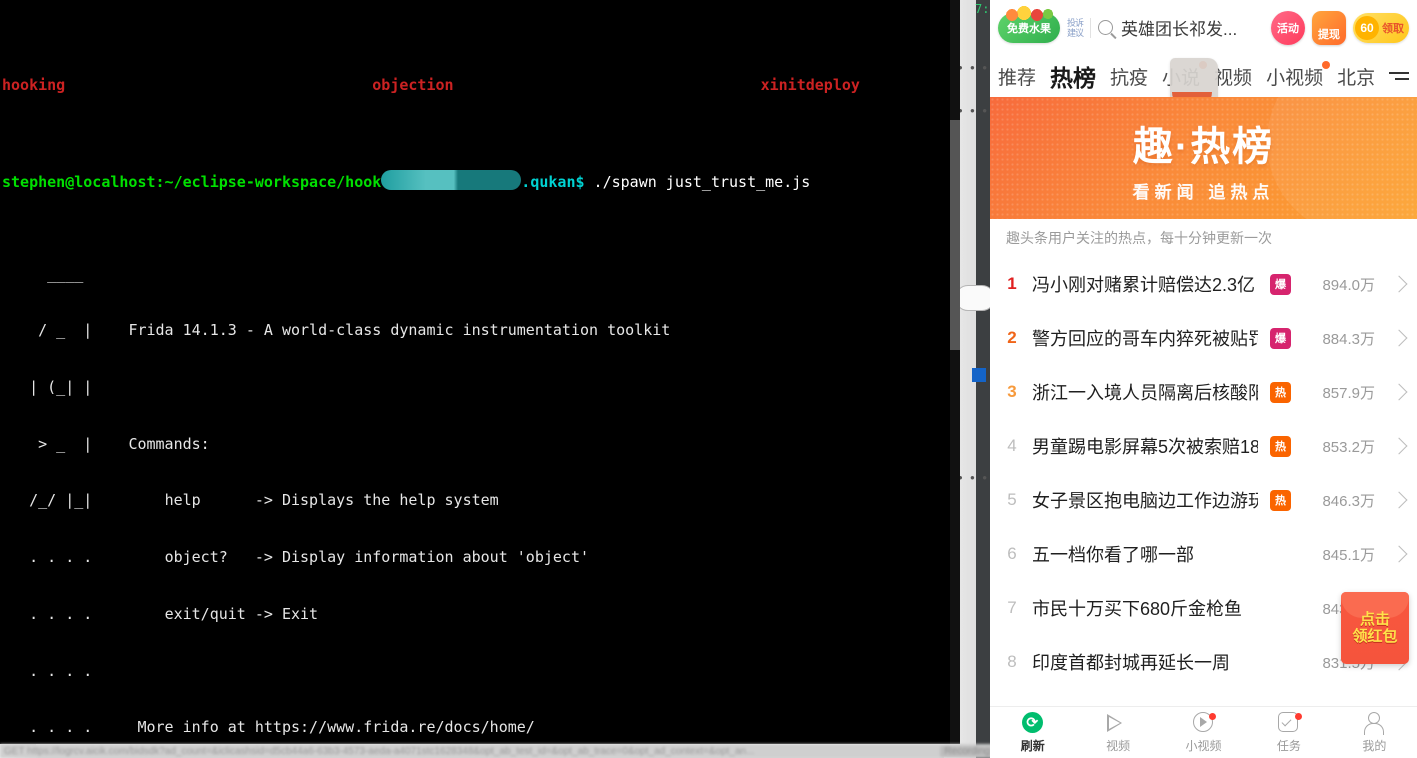  What do you see at coordinates (241, 613) in the screenshot?
I see `banner-cmd-exit: exit/quit -> Exit` at bounding box center [241, 613].